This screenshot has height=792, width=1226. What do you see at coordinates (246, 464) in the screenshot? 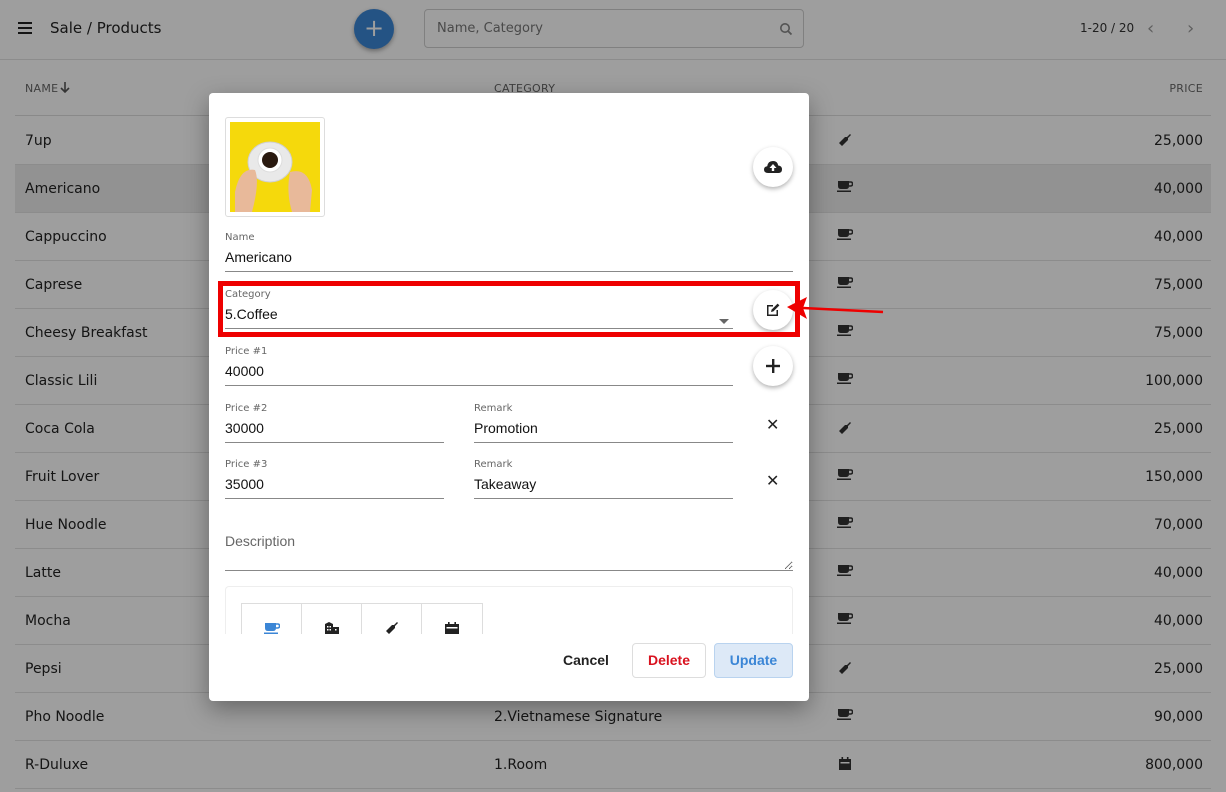
I see `price3-label: Price #3` at bounding box center [246, 464].